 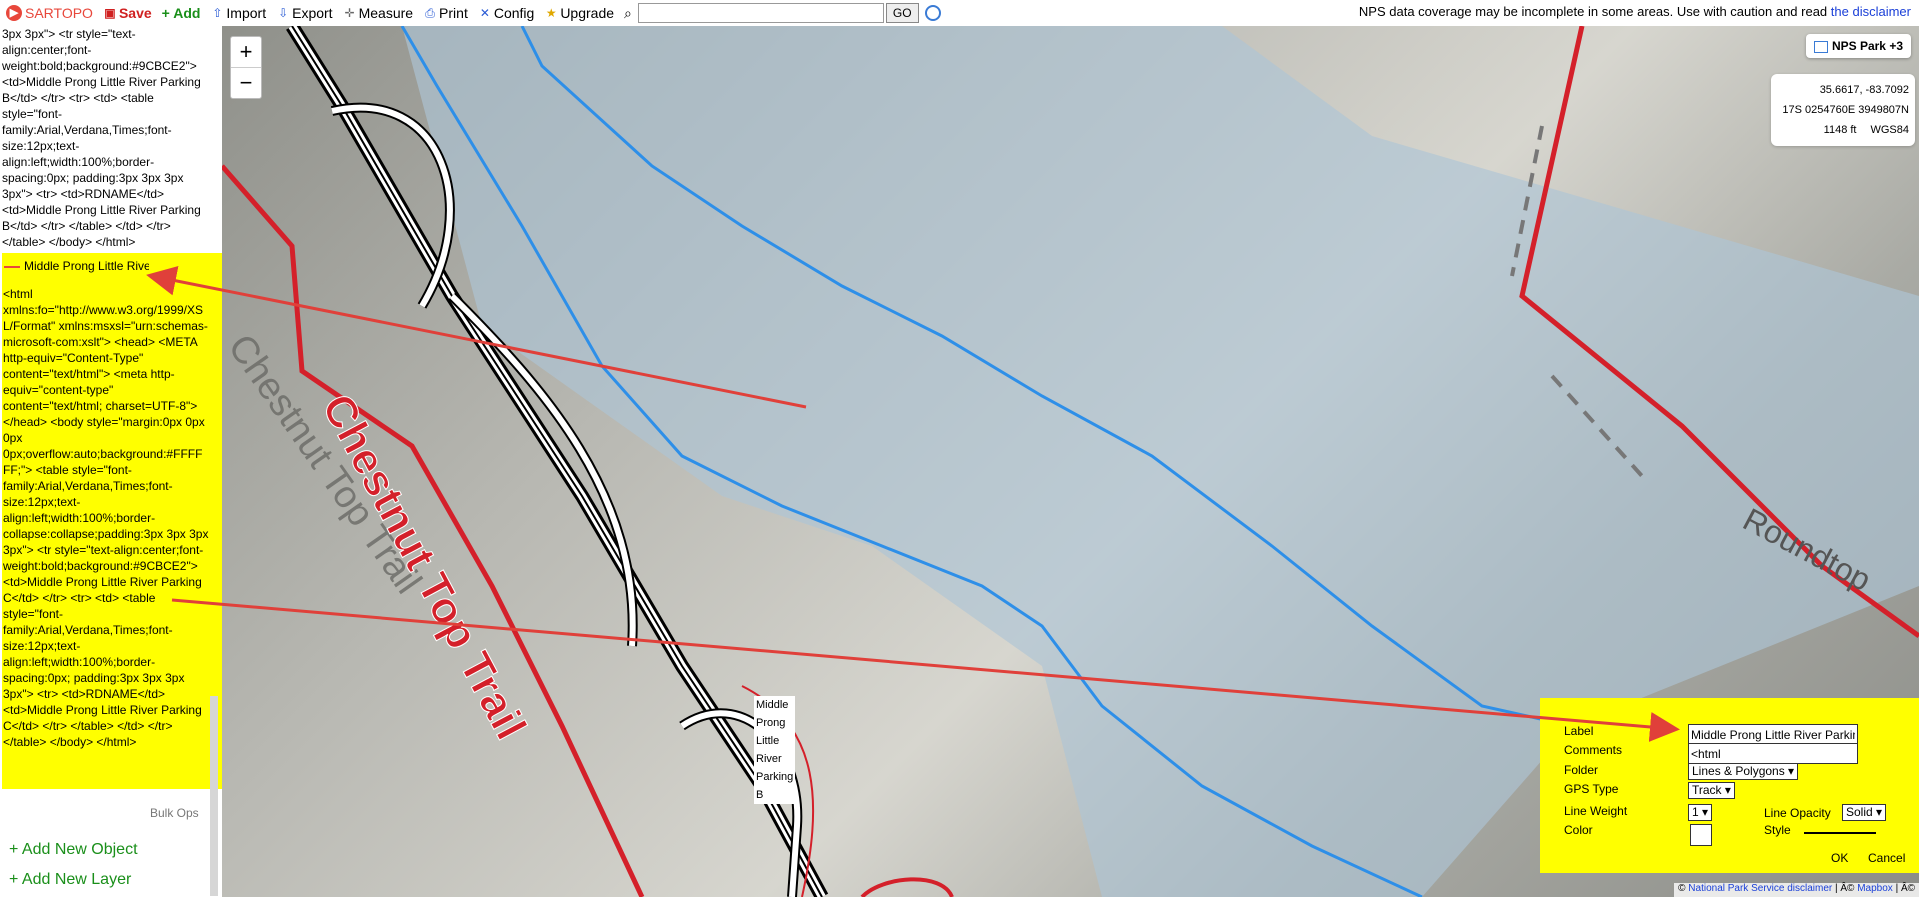 What do you see at coordinates (1773, 734) in the screenshot?
I see `label-input` at bounding box center [1773, 734].